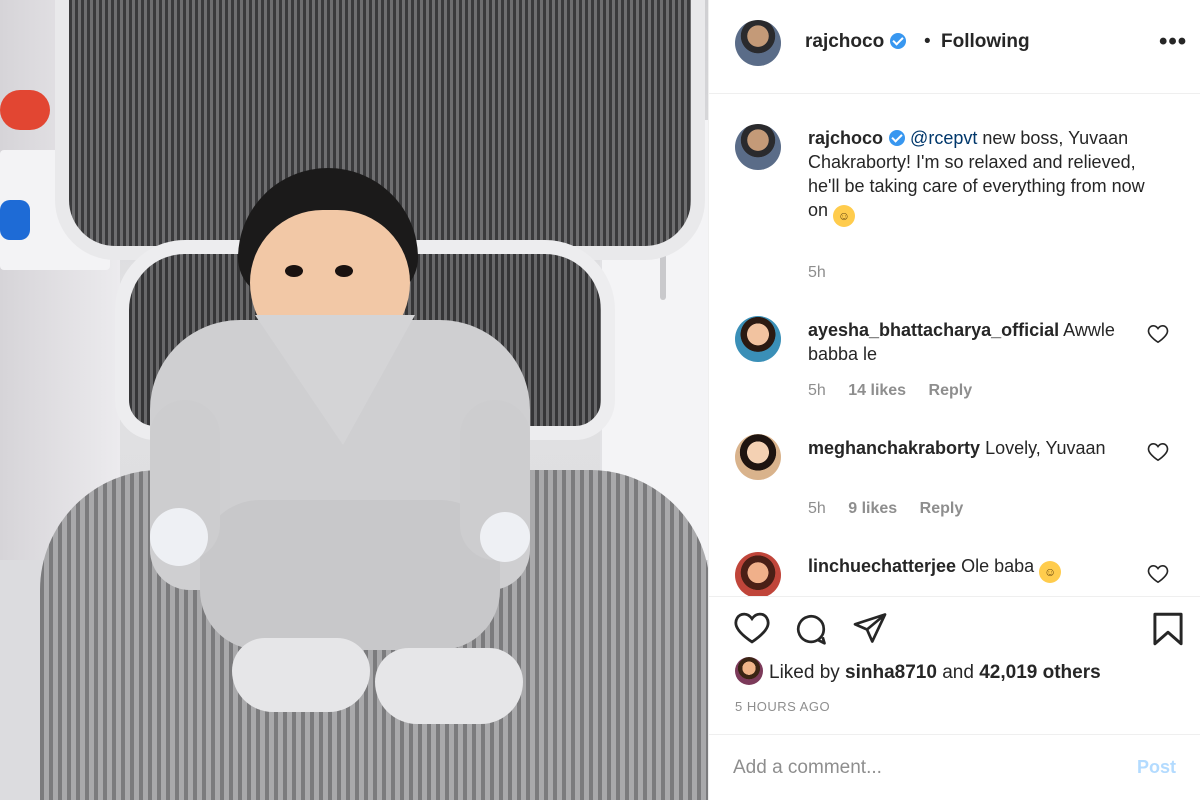  Describe the element at coordinates (1000, 566) in the screenshot. I see `comment-body: Ole baba` at that location.